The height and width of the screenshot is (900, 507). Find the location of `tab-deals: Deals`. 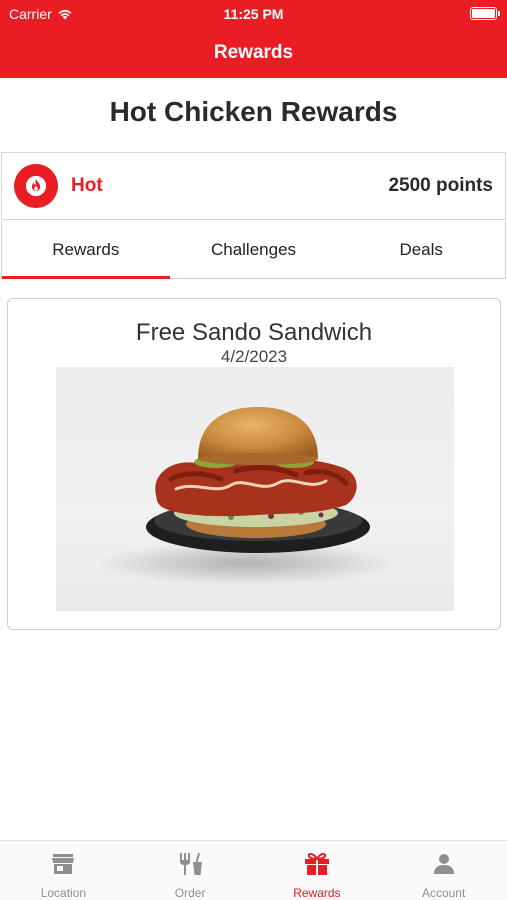

tab-deals: Deals is located at coordinates (421, 249).